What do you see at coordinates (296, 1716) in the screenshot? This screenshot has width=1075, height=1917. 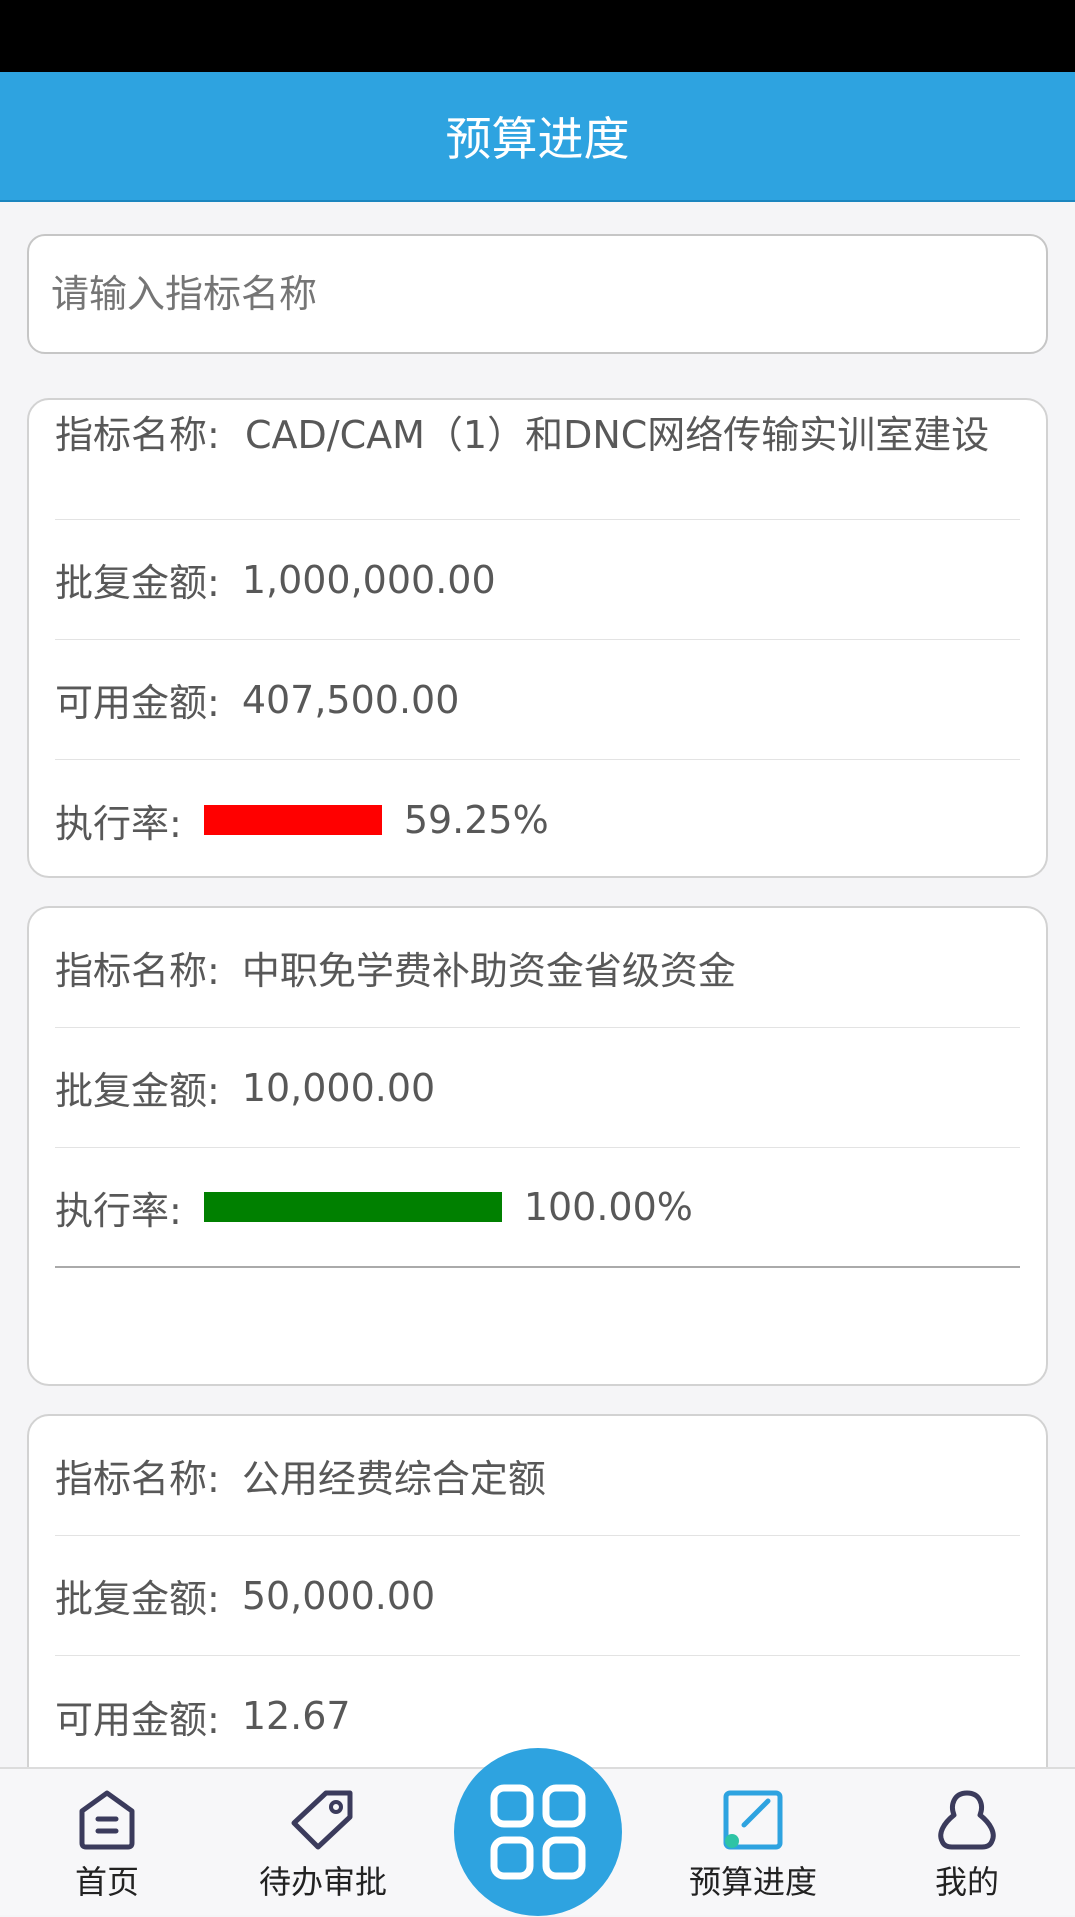 I see `available-amount-value: 12.67` at bounding box center [296, 1716].